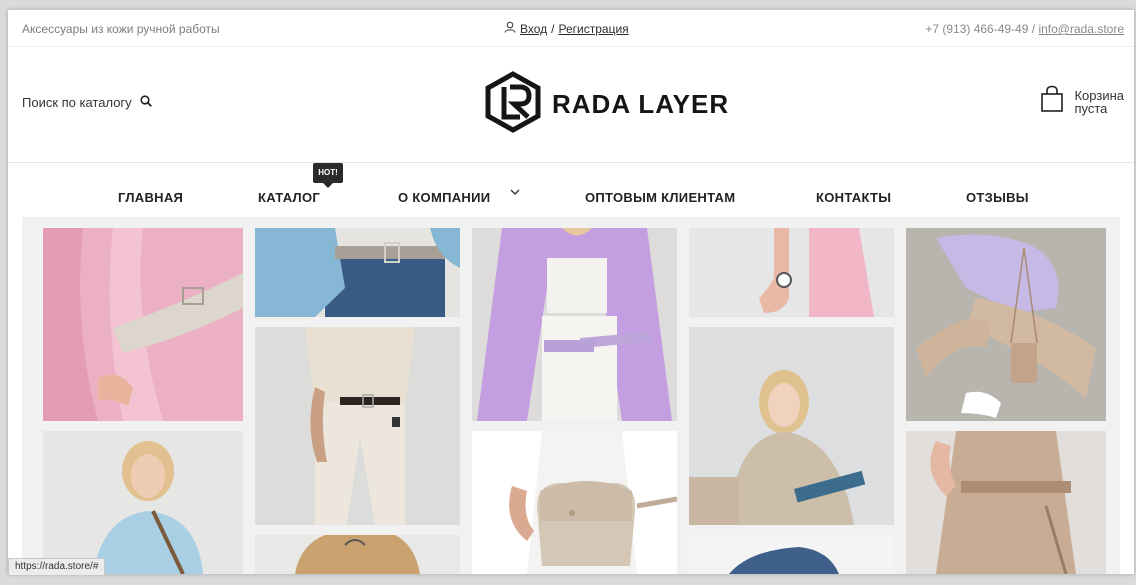 The image size is (1136, 585). Describe the element at coordinates (143, 502) in the screenshot. I see `photo-blonde-blue-shirt` at that location.